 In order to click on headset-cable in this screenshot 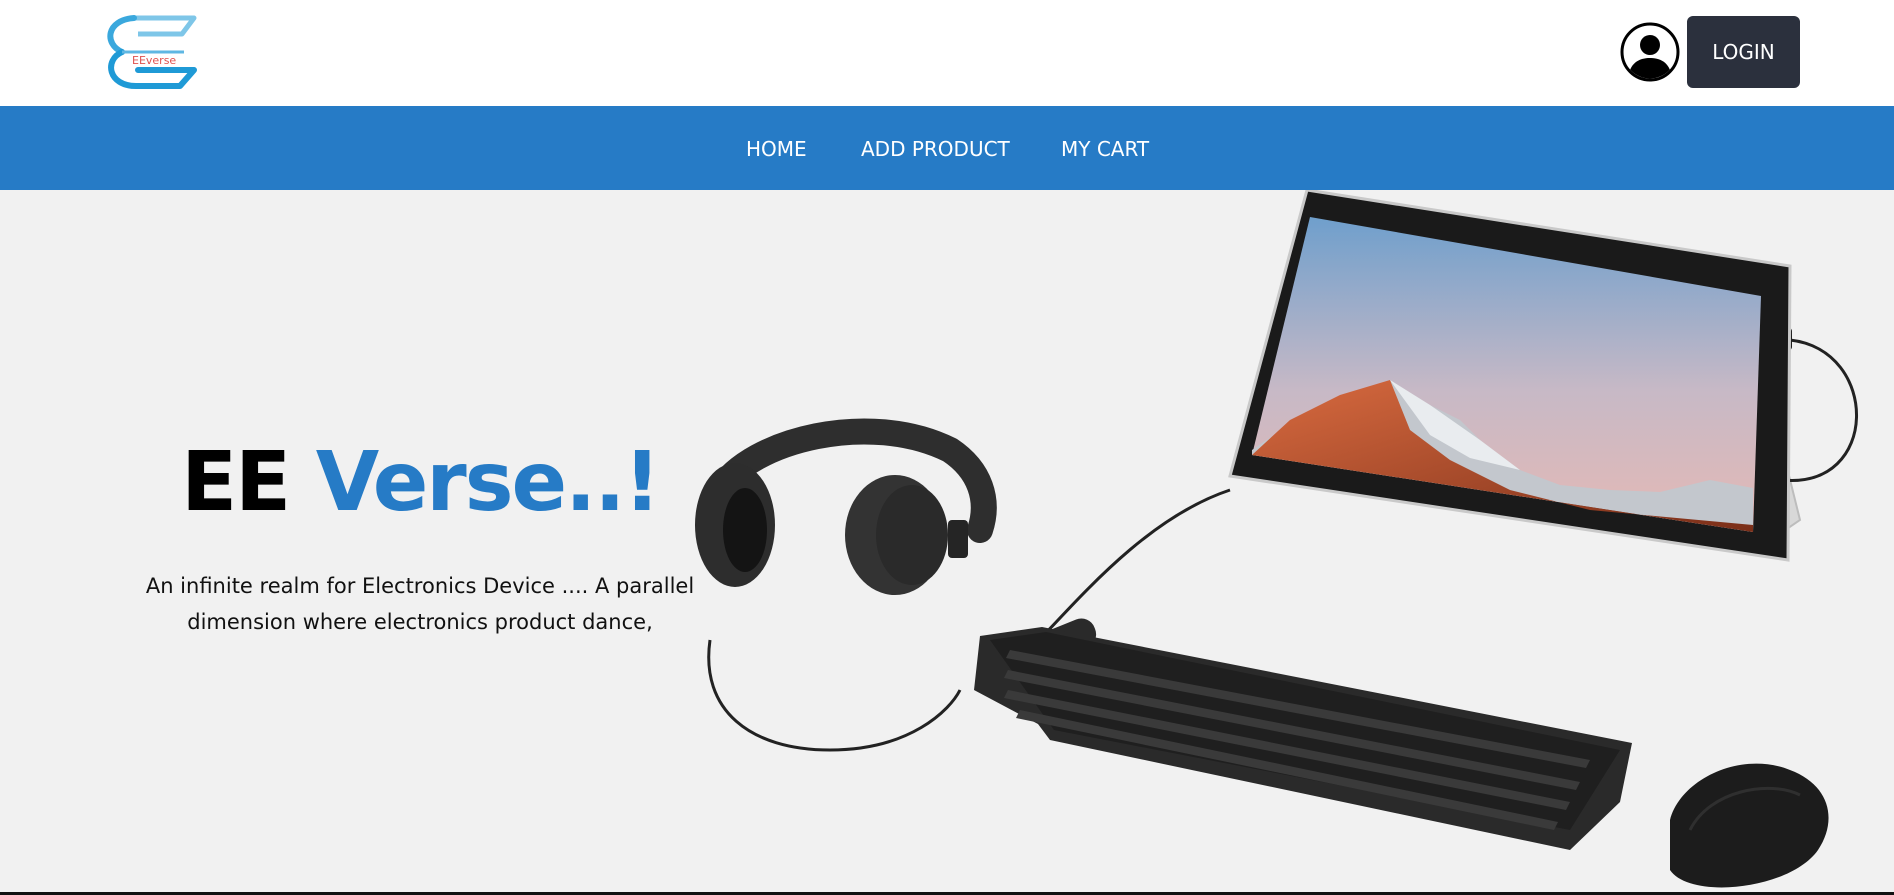, I will do `click(834, 695)`.